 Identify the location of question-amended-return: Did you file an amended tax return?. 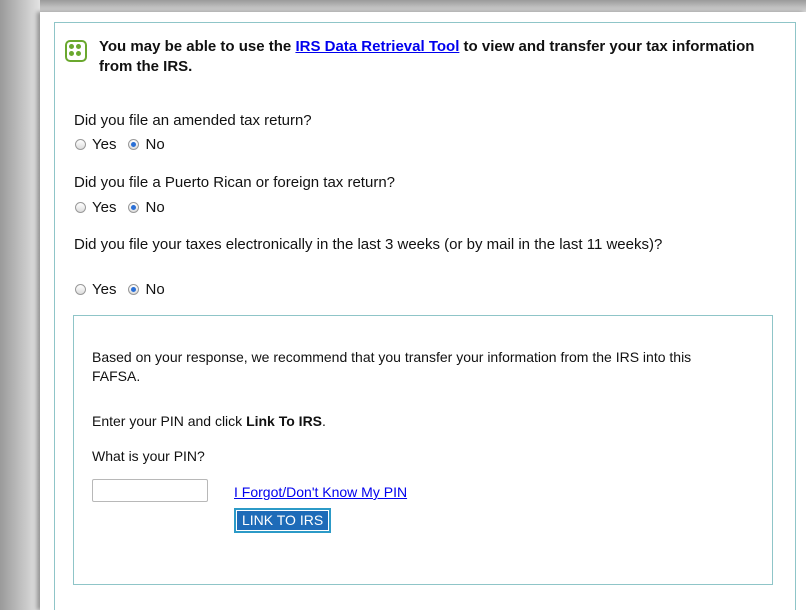
(193, 120).